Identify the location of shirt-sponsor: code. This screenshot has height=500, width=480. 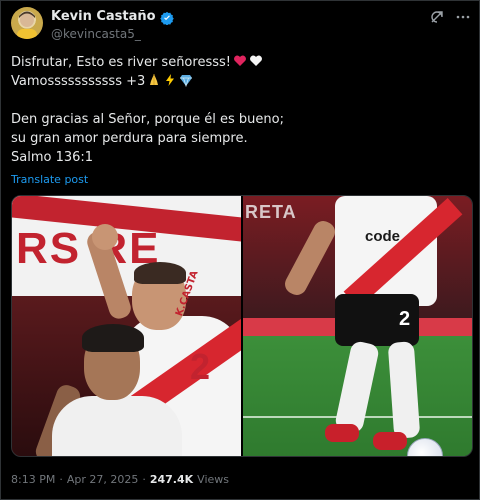
(383, 236).